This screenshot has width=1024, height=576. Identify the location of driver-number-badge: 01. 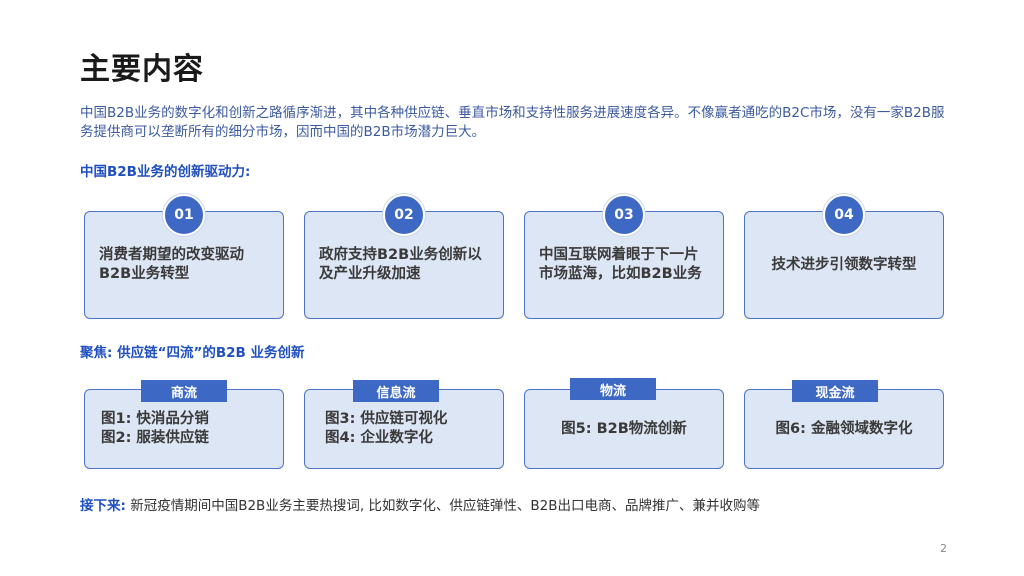
(184, 215).